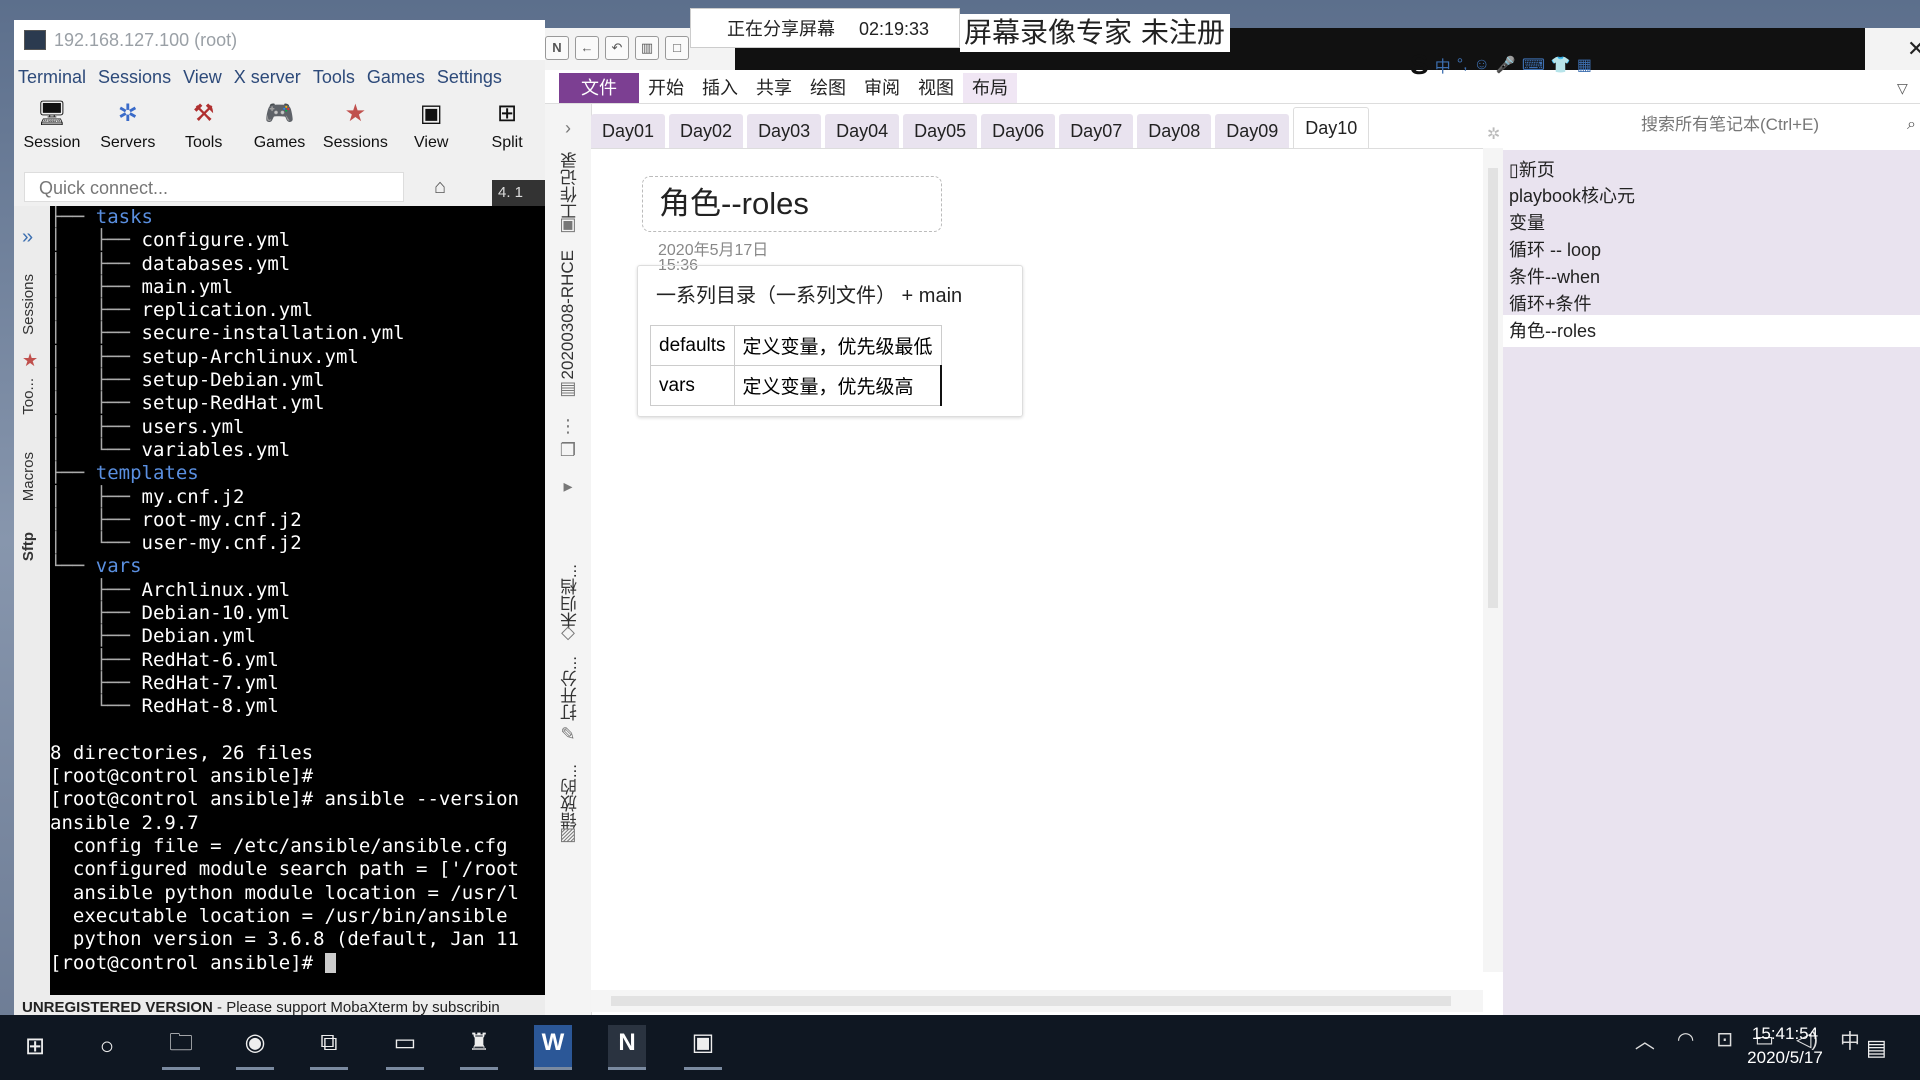  Describe the element at coordinates (1642, 125) in the screenshot. I see `search-notebooks-input: 搜索所有笔记本(Ctrl+E)` at that location.